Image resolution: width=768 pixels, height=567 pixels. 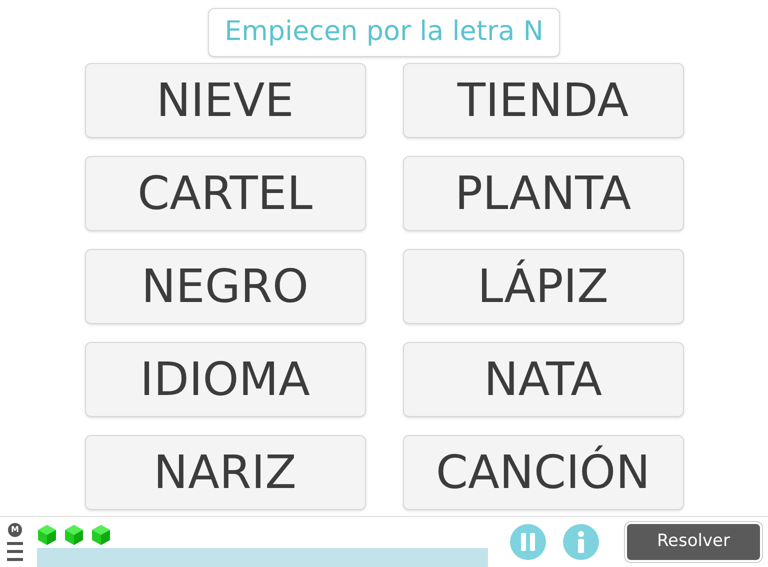 What do you see at coordinates (543, 379) in the screenshot?
I see `word-card: NATA` at bounding box center [543, 379].